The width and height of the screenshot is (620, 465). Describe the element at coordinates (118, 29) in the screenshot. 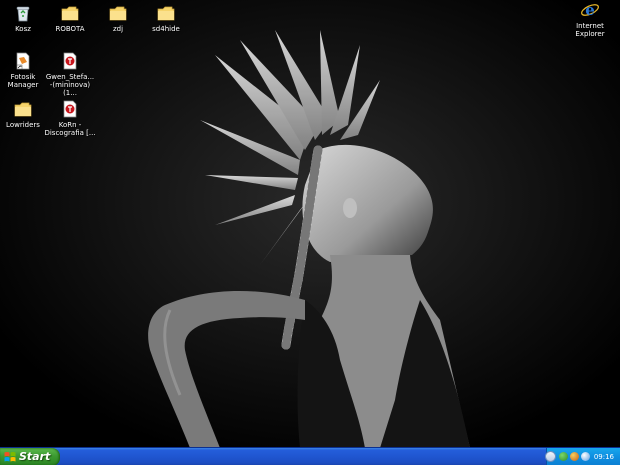

I see `desktop-icon-label: zdj` at that location.